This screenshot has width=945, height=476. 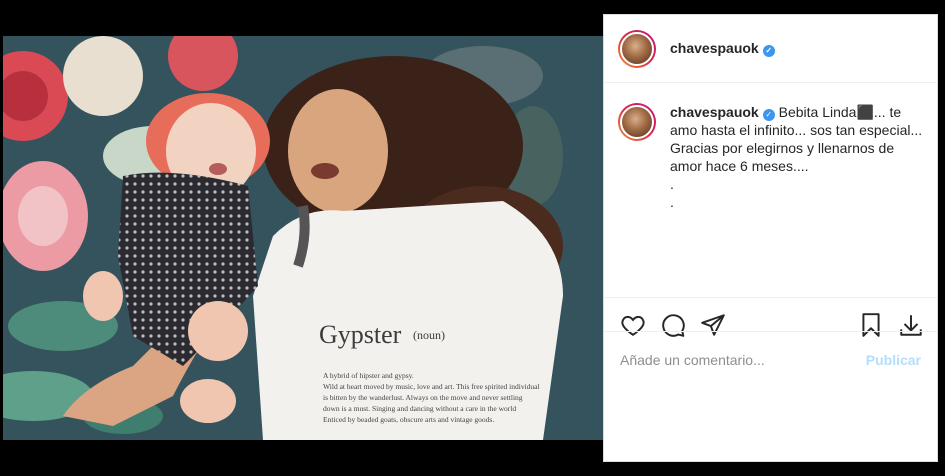 I want to click on caption-avatar, so click(x=637, y=122).